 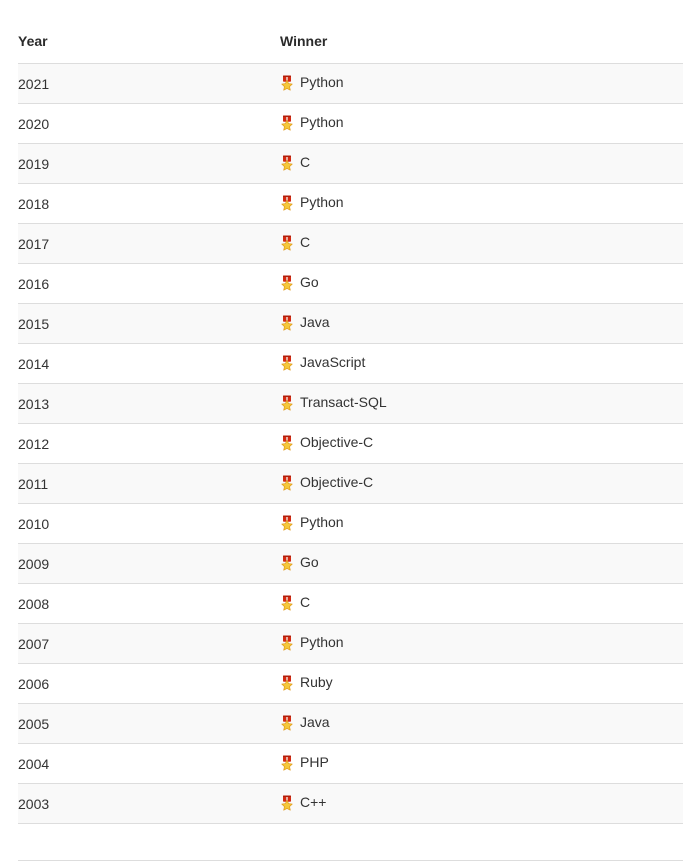 What do you see at coordinates (481, 684) in the screenshot?
I see `cell-winner: Ruby` at bounding box center [481, 684].